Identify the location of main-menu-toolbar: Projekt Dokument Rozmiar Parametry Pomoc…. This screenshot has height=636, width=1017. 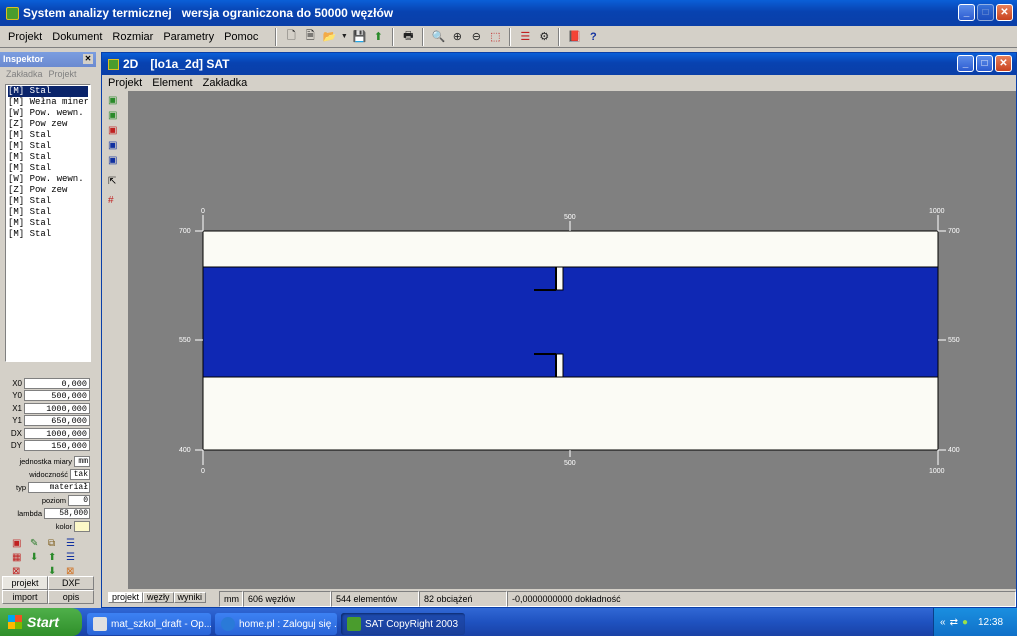
(508, 37).